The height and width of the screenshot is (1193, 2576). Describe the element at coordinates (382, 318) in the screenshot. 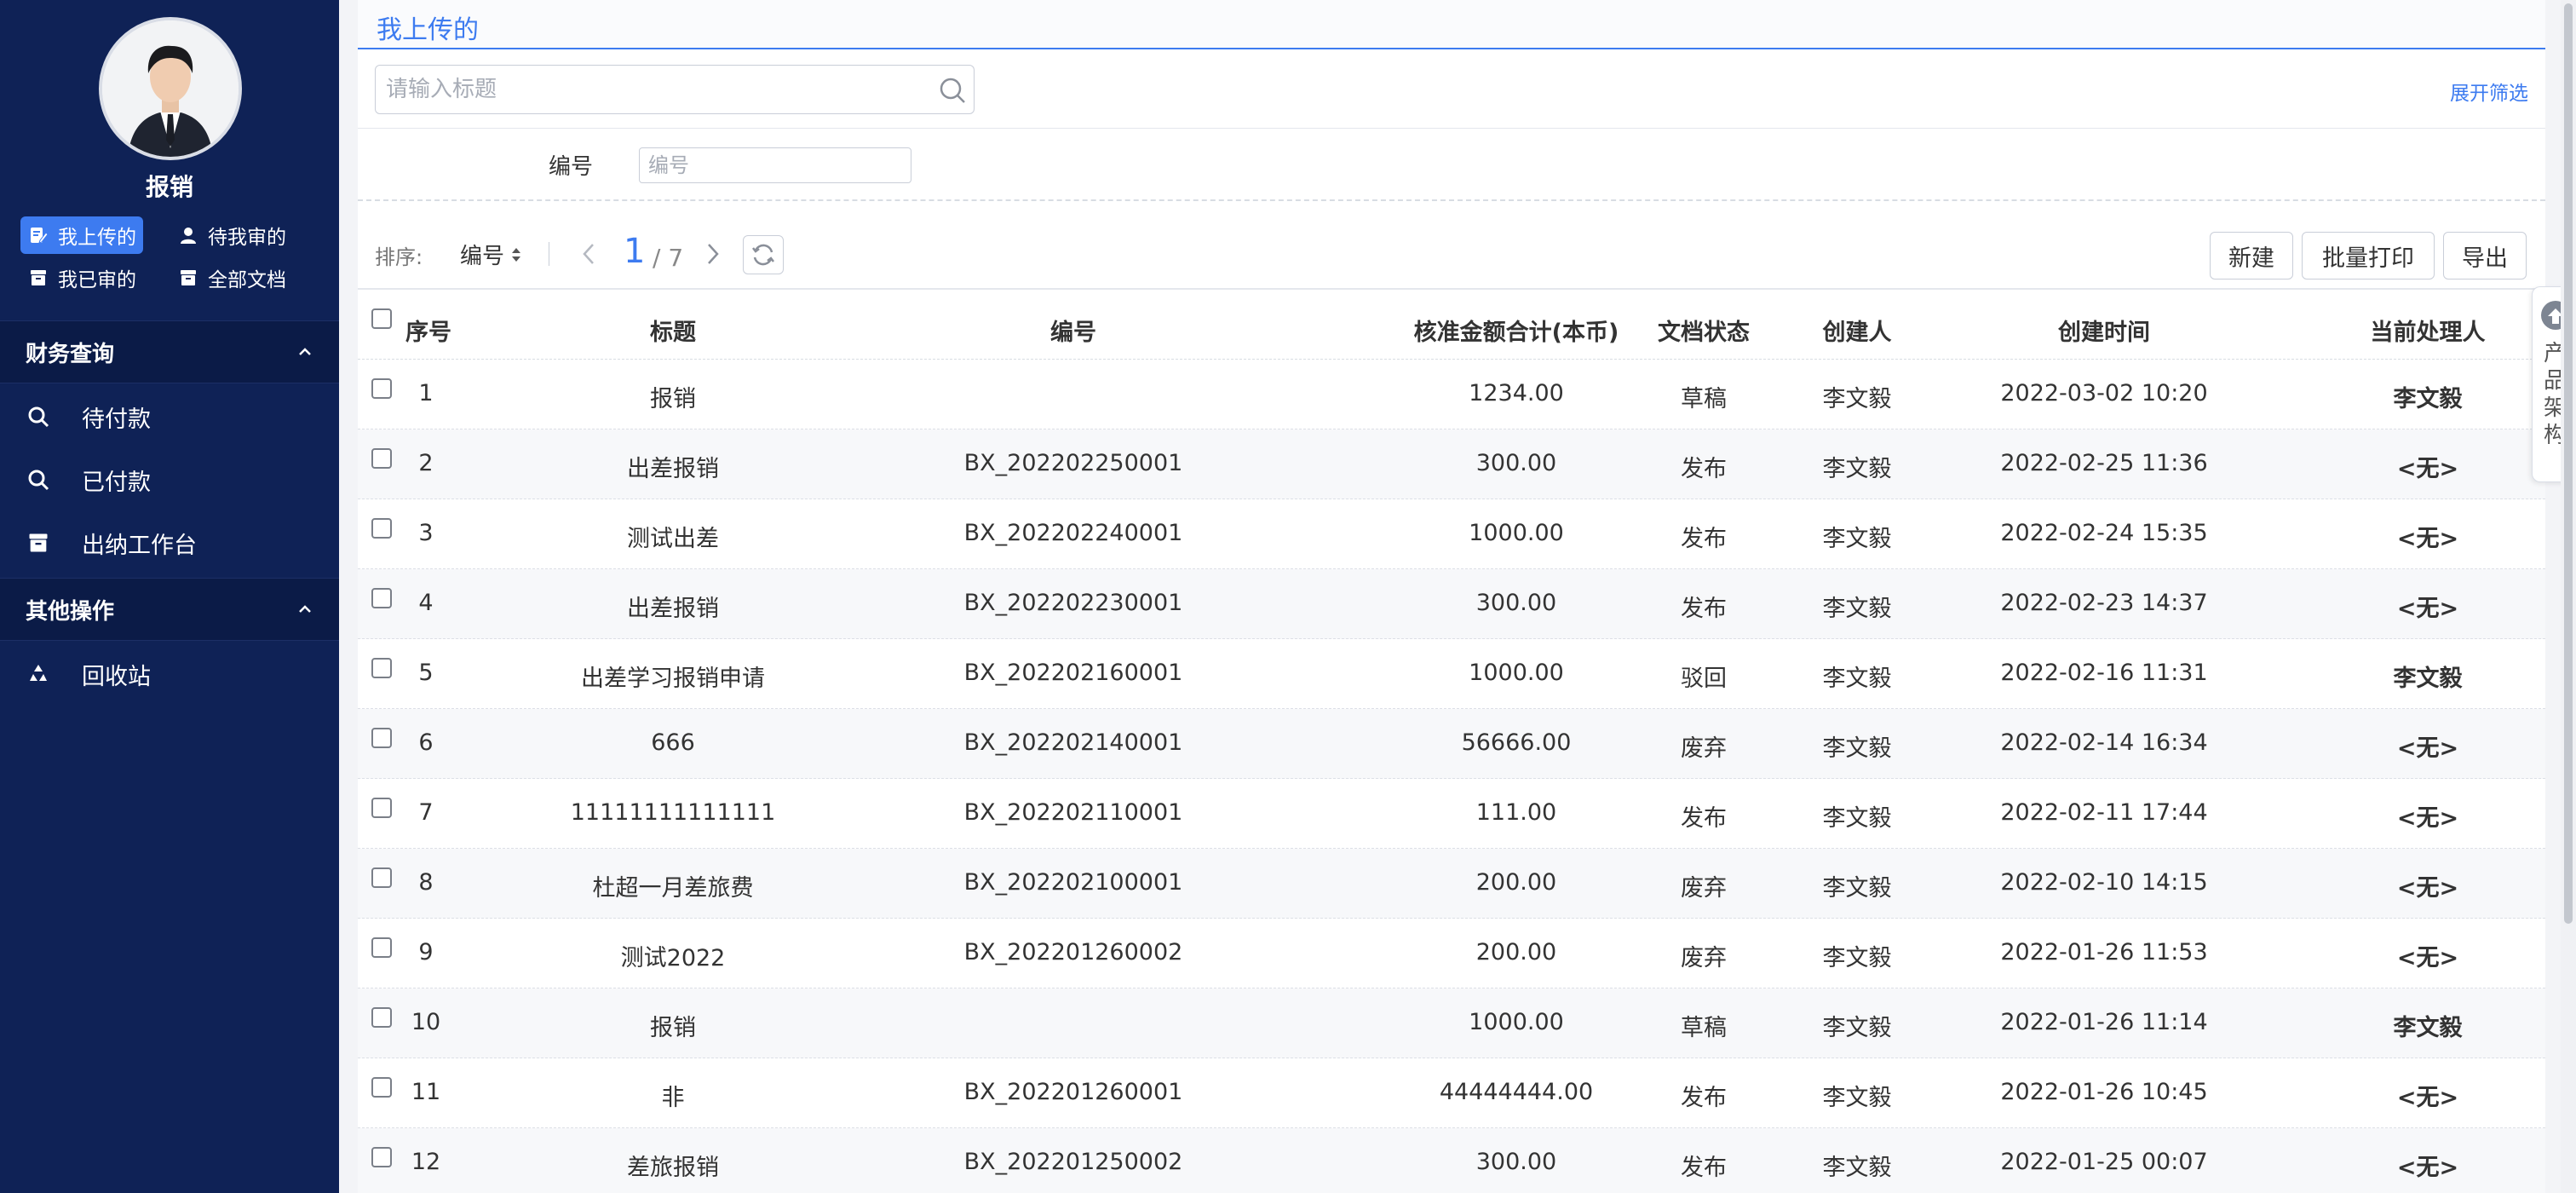

I see `select-all-checkbox` at that location.